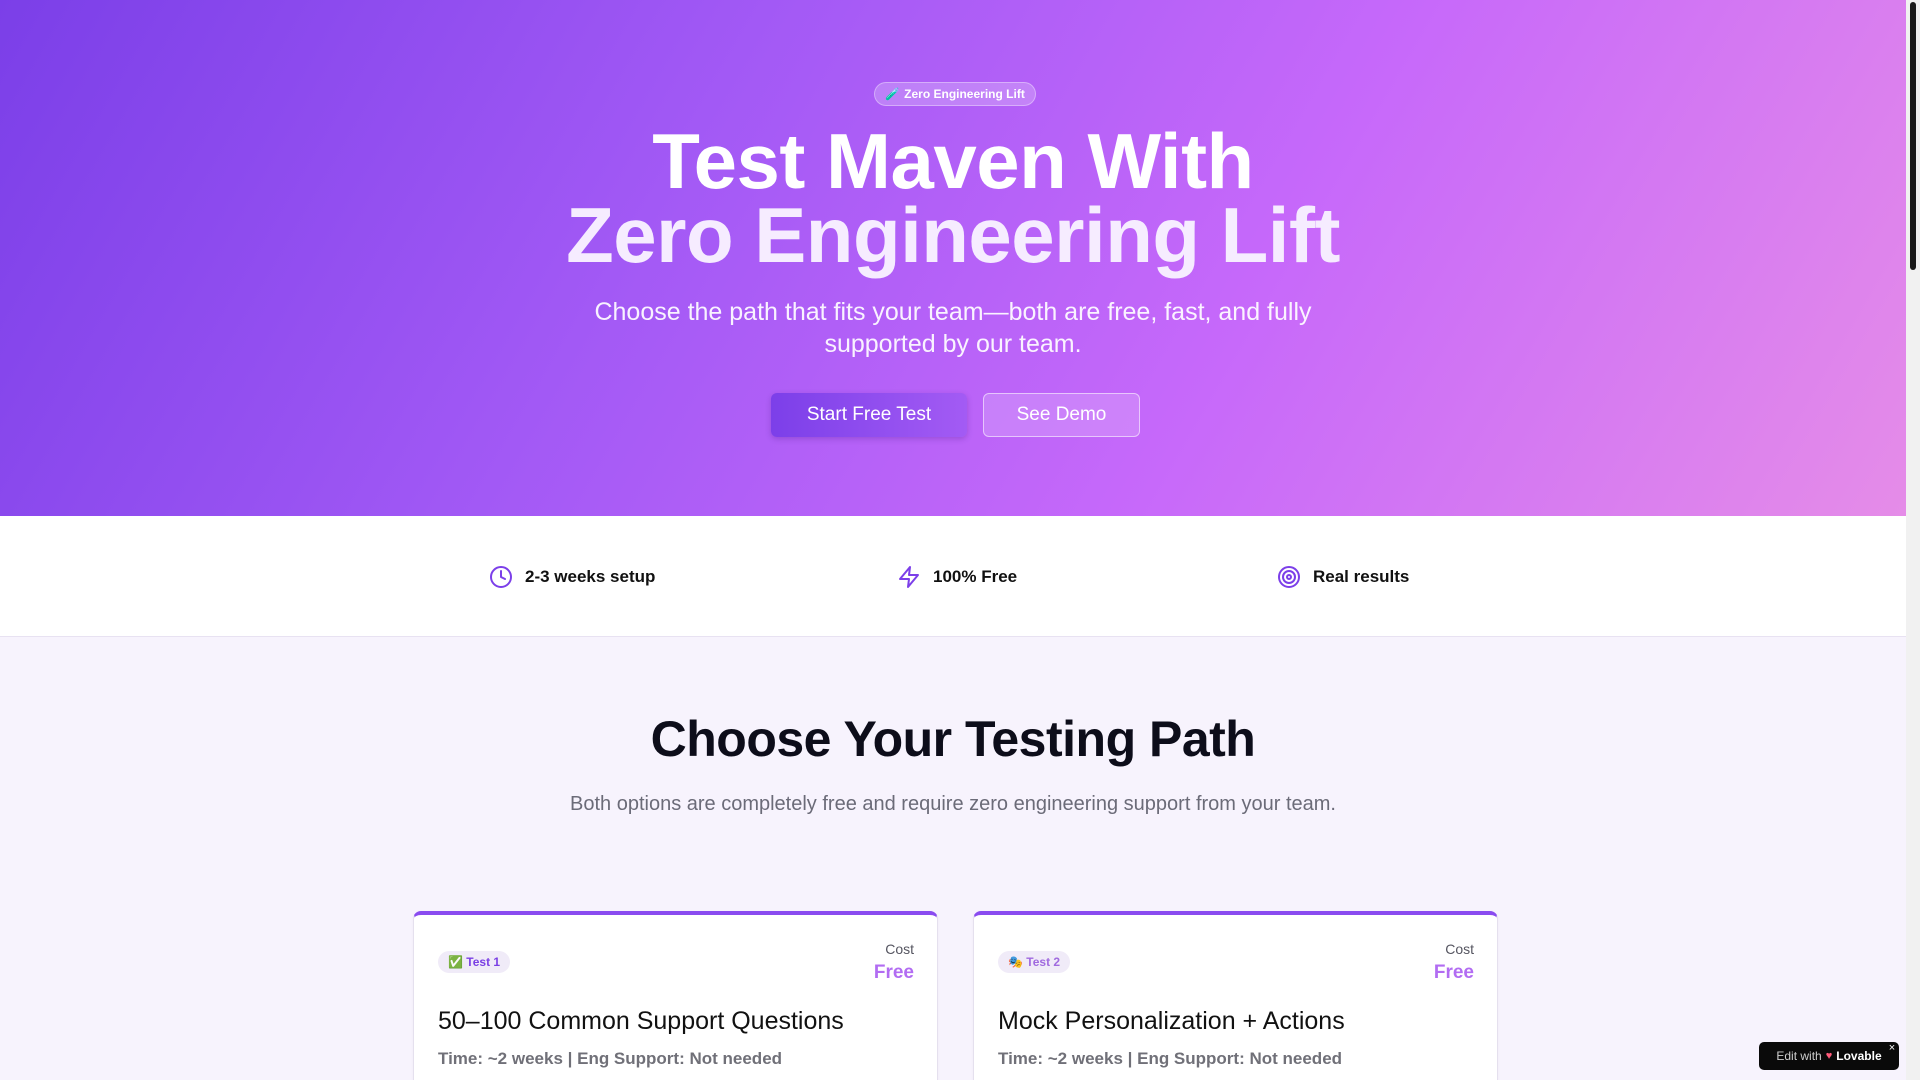  What do you see at coordinates (1171, 1021) in the screenshot?
I see `card-title: Mock Personalization + Actions` at bounding box center [1171, 1021].